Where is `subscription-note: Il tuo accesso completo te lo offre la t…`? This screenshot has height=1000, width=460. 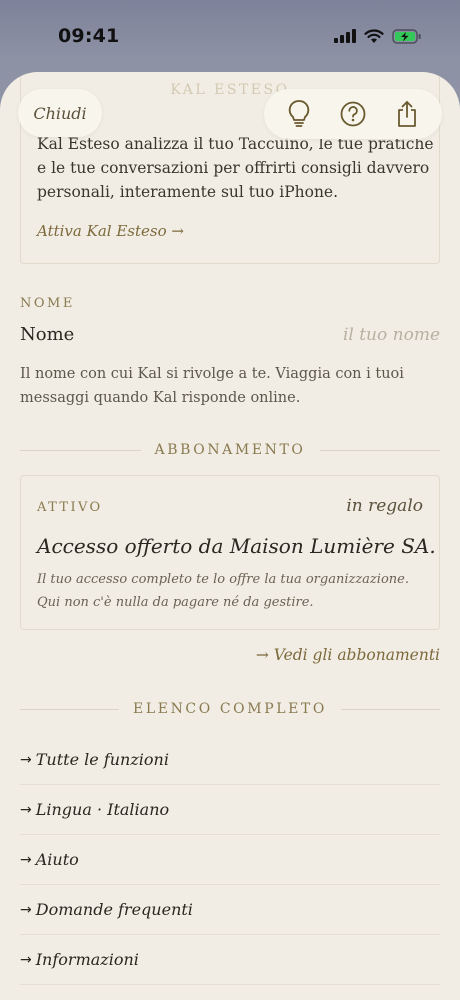
subscription-note: Il tuo accesso completo te lo offre la t… is located at coordinates (223, 591).